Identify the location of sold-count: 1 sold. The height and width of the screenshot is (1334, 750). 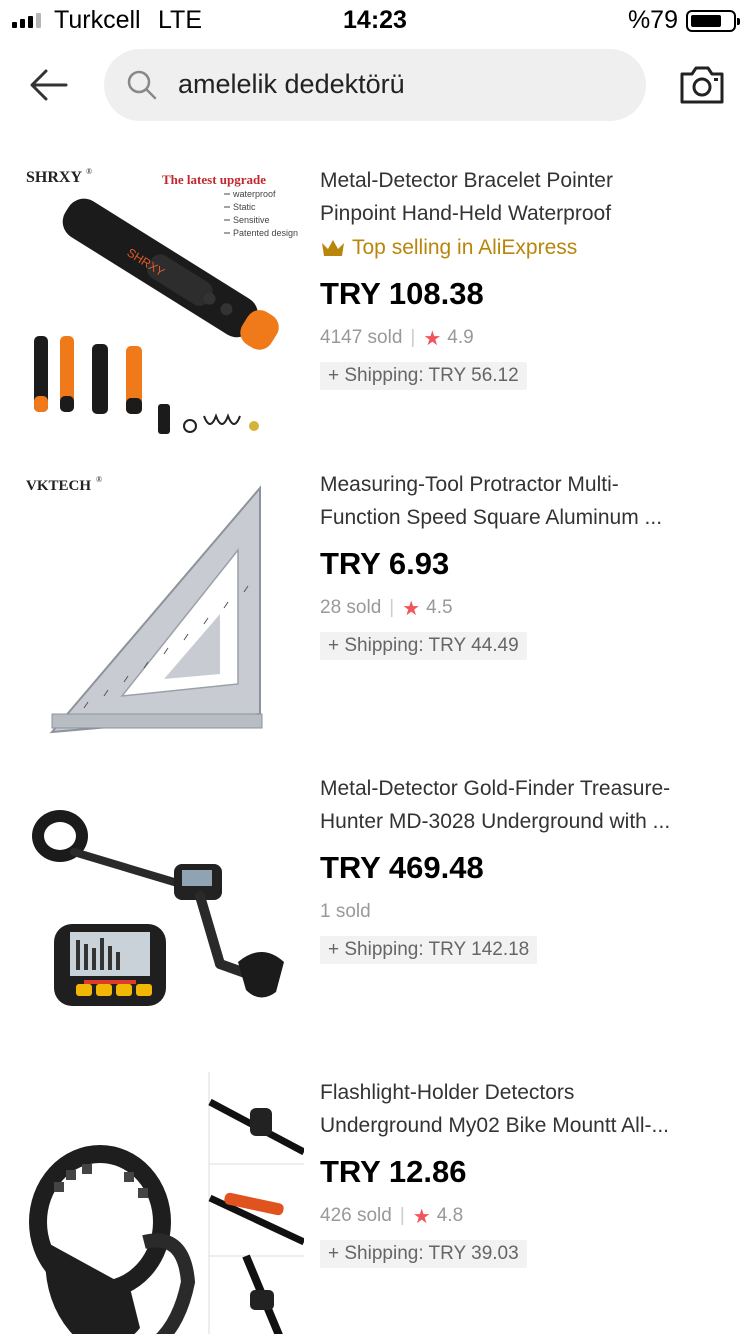
(345, 911).